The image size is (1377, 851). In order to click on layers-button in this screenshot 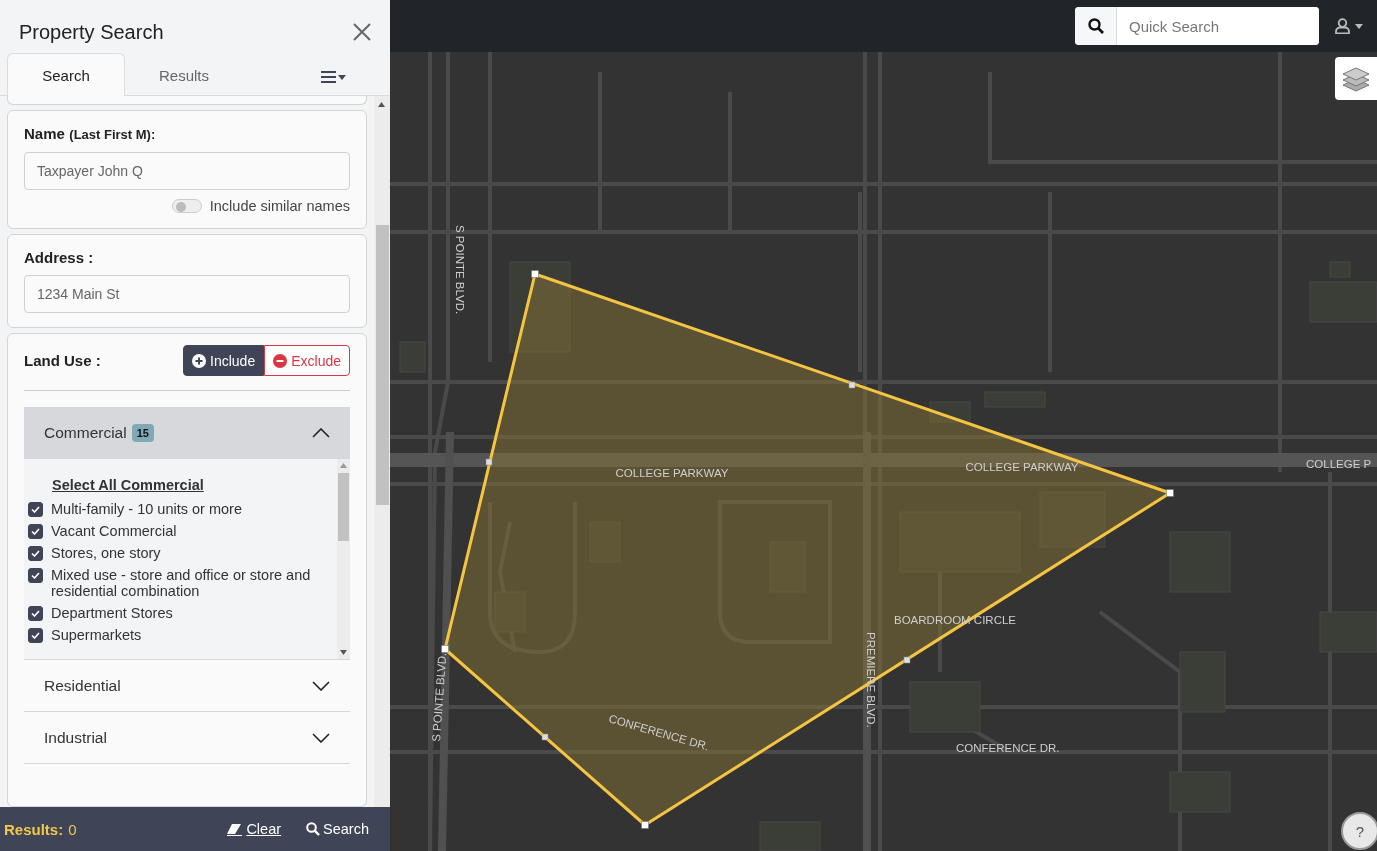, I will do `click(1356, 78)`.